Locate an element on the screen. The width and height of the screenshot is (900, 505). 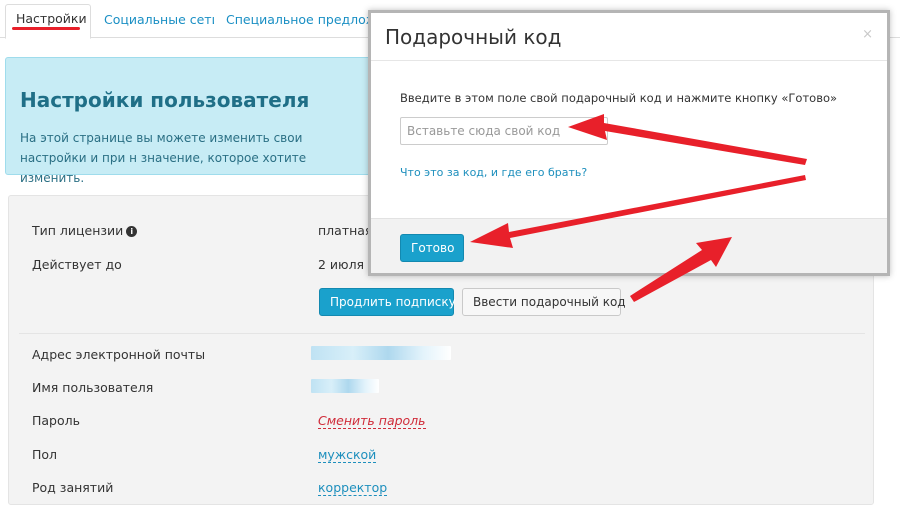
license-type-label: Тип лицензии i is located at coordinates (85, 230).